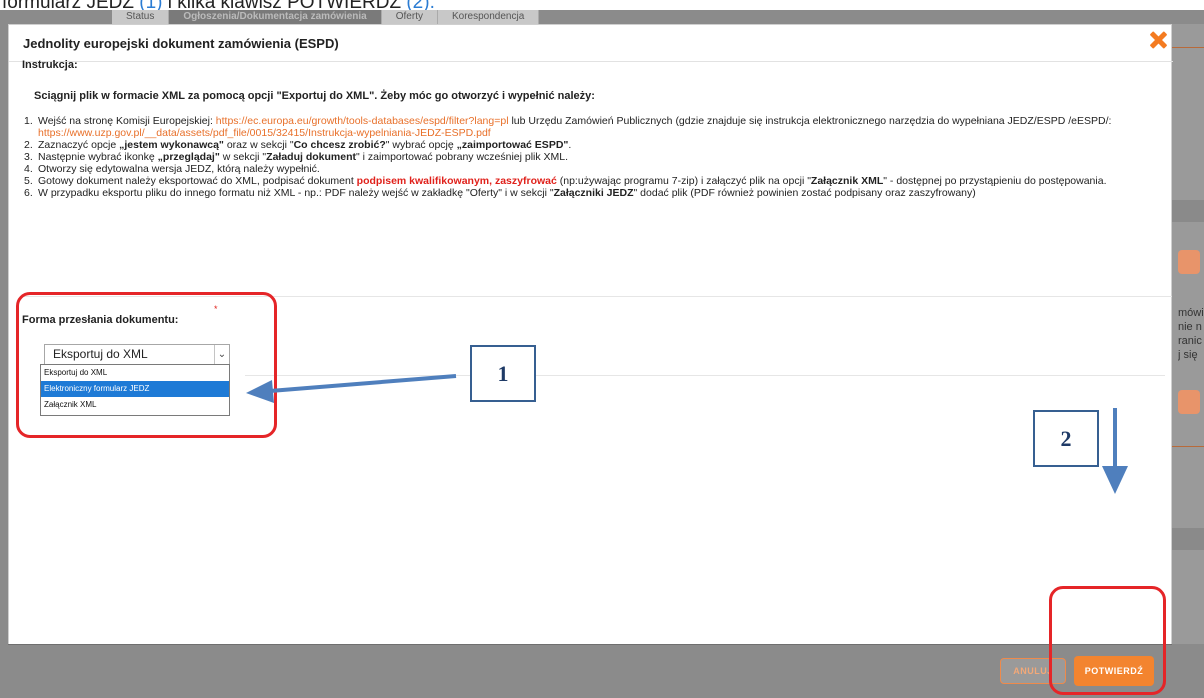  Describe the element at coordinates (1190, 341) in the screenshot. I see `bg-side-line: ranic` at that location.